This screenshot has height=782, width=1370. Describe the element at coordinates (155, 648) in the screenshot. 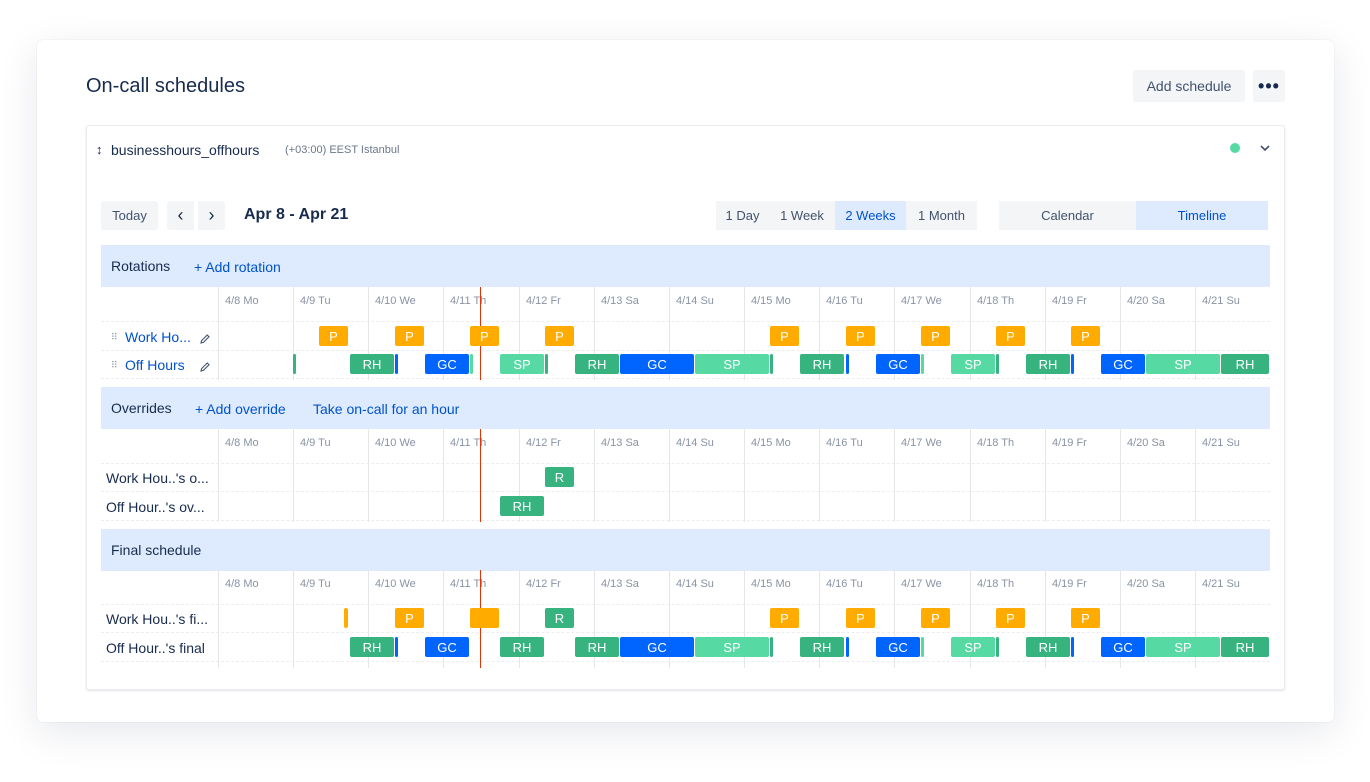

I see `final-row-label: Off Hour..'s final` at that location.